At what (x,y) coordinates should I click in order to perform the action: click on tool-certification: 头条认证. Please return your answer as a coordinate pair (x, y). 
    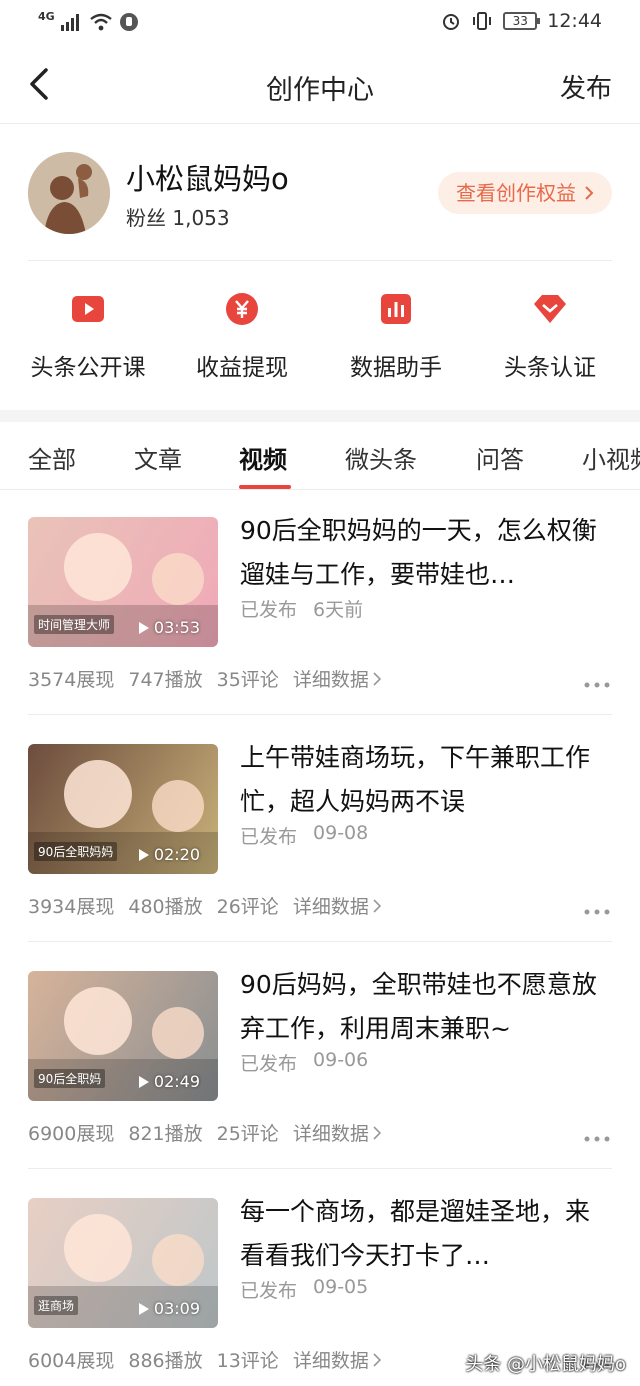
    Looking at the image, I should click on (550, 337).